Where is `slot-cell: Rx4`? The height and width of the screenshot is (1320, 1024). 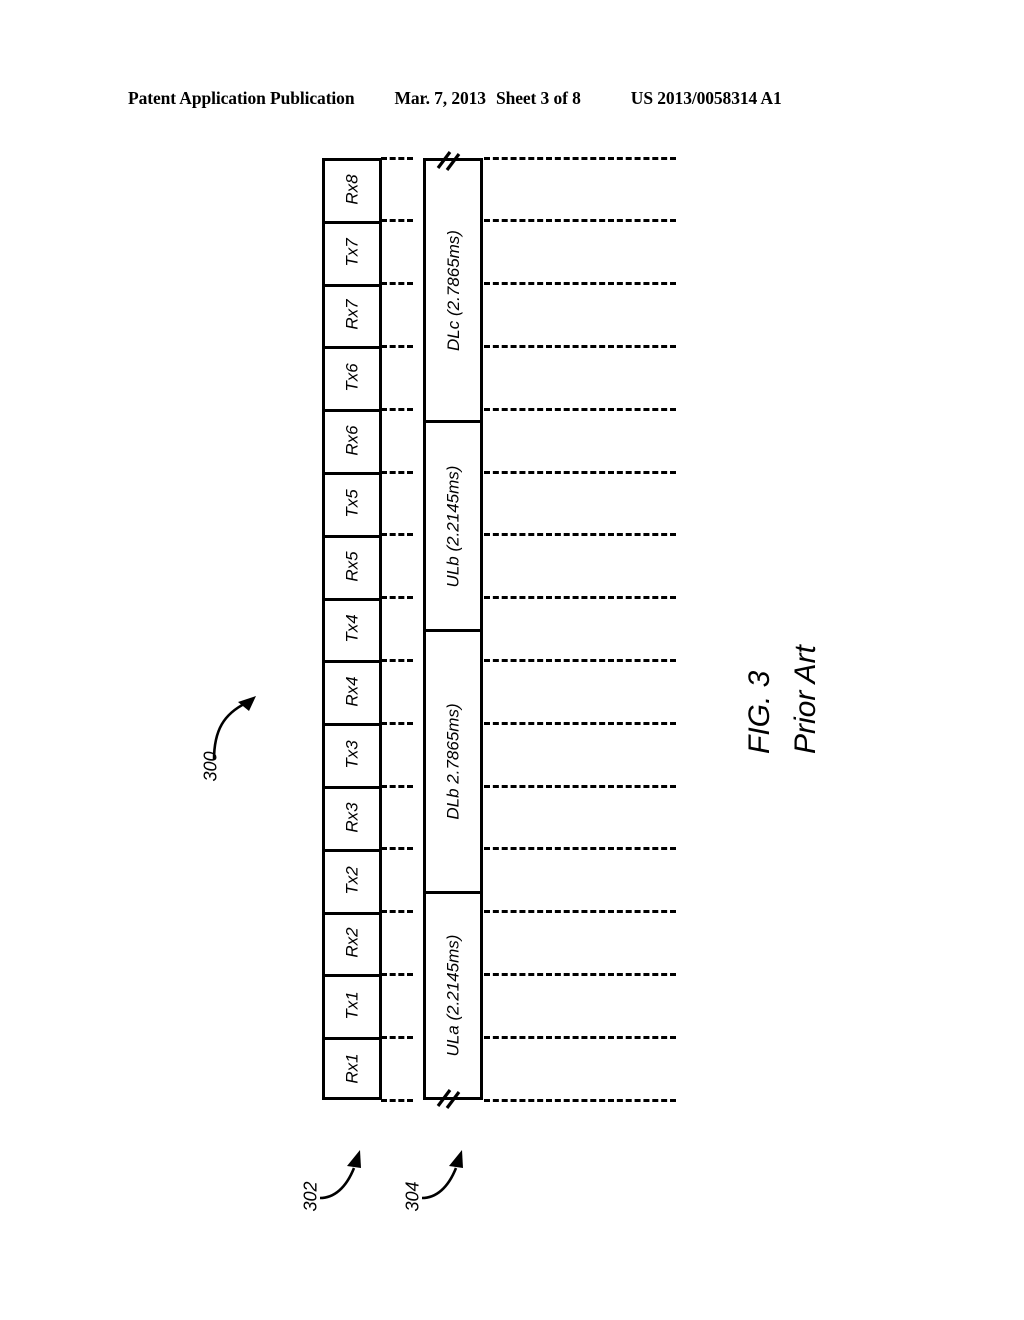 slot-cell: Rx4 is located at coordinates (352, 691).